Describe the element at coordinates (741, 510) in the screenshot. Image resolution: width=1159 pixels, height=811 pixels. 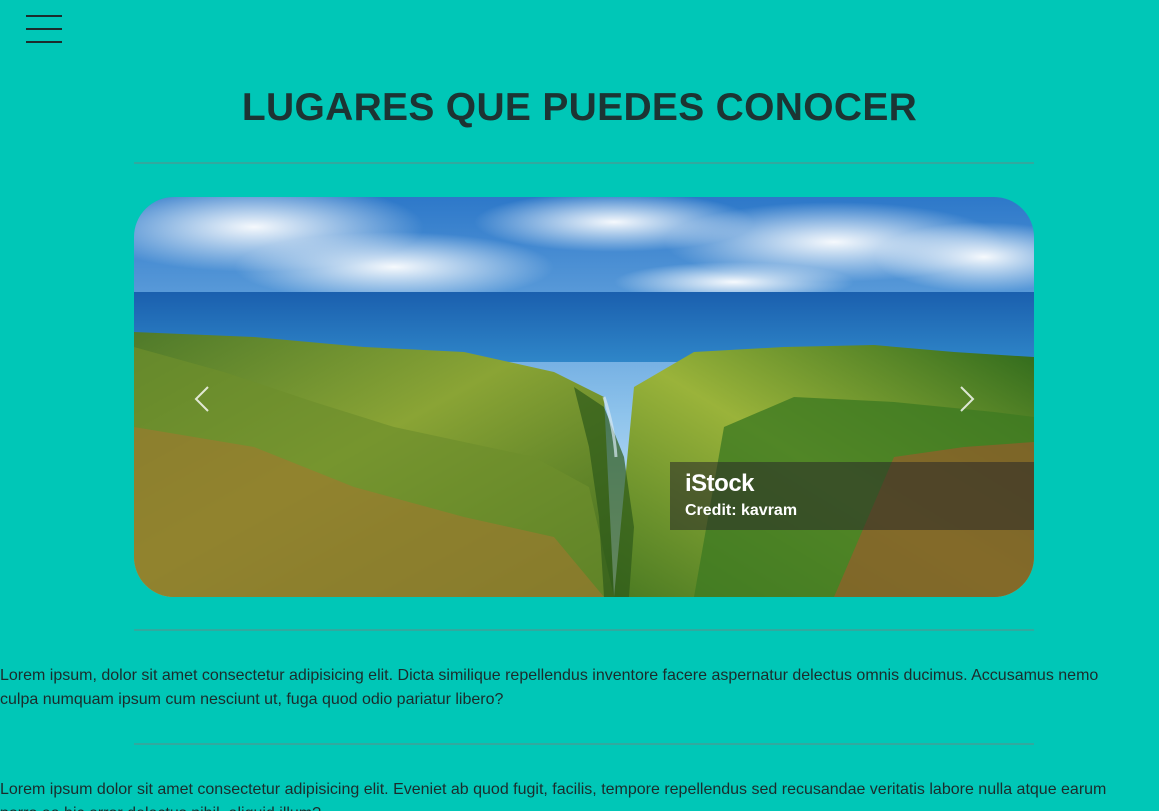
I see `watermark-credit: Credit: kavram` at that location.